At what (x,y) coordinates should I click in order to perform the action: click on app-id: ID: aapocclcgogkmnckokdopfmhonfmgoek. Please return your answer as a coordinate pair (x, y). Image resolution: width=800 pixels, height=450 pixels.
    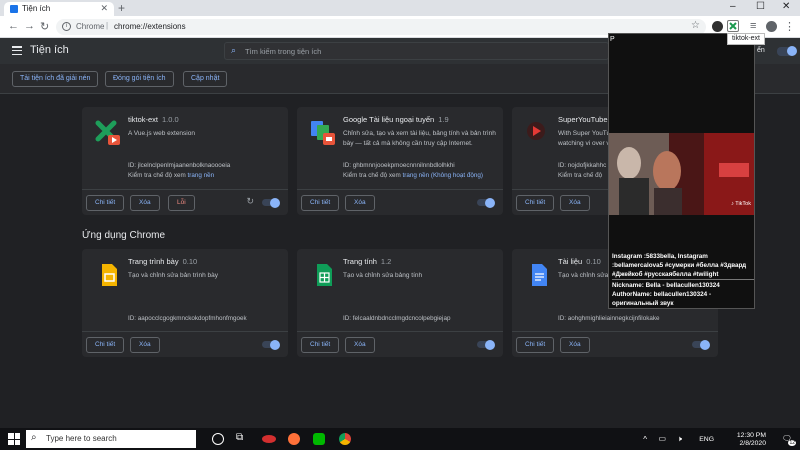
    Looking at the image, I should click on (187, 318).